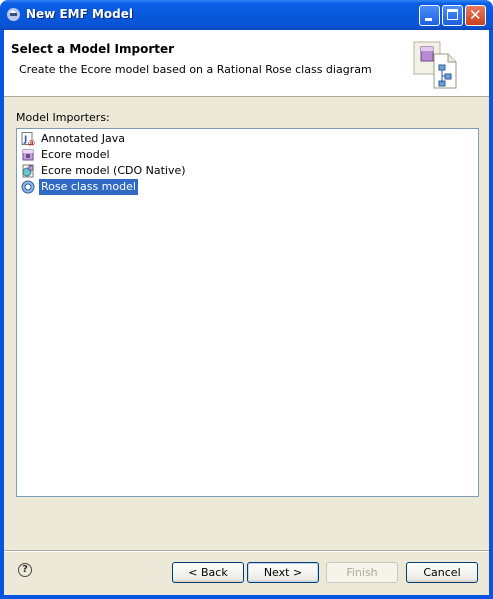 The image size is (493, 599). Describe the element at coordinates (93, 49) in the screenshot. I see `page-title: Select a Model Importer` at that location.